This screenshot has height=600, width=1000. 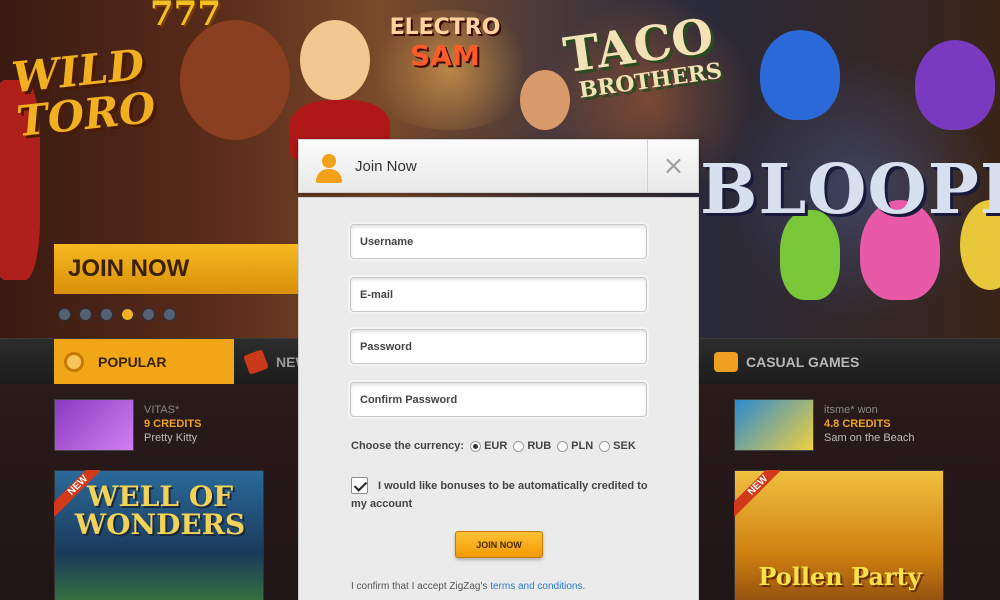 What do you see at coordinates (536, 586) in the screenshot?
I see `terms-link: terms and conditions` at bounding box center [536, 586].